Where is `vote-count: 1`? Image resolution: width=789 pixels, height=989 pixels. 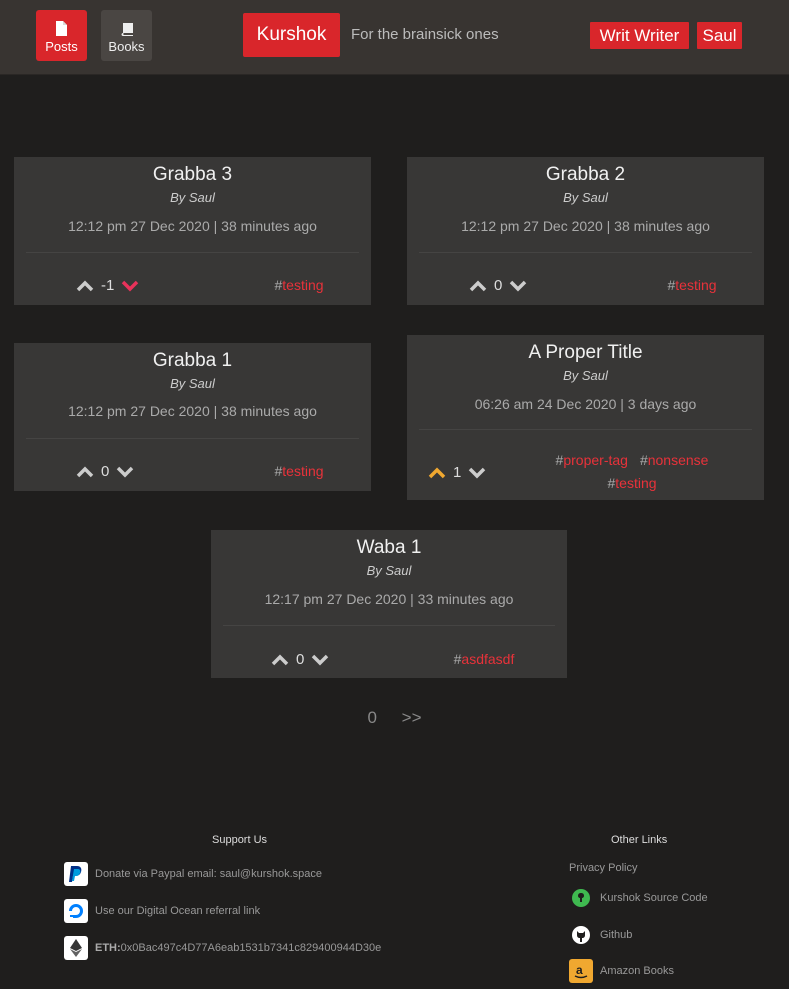 vote-count: 1 is located at coordinates (457, 472).